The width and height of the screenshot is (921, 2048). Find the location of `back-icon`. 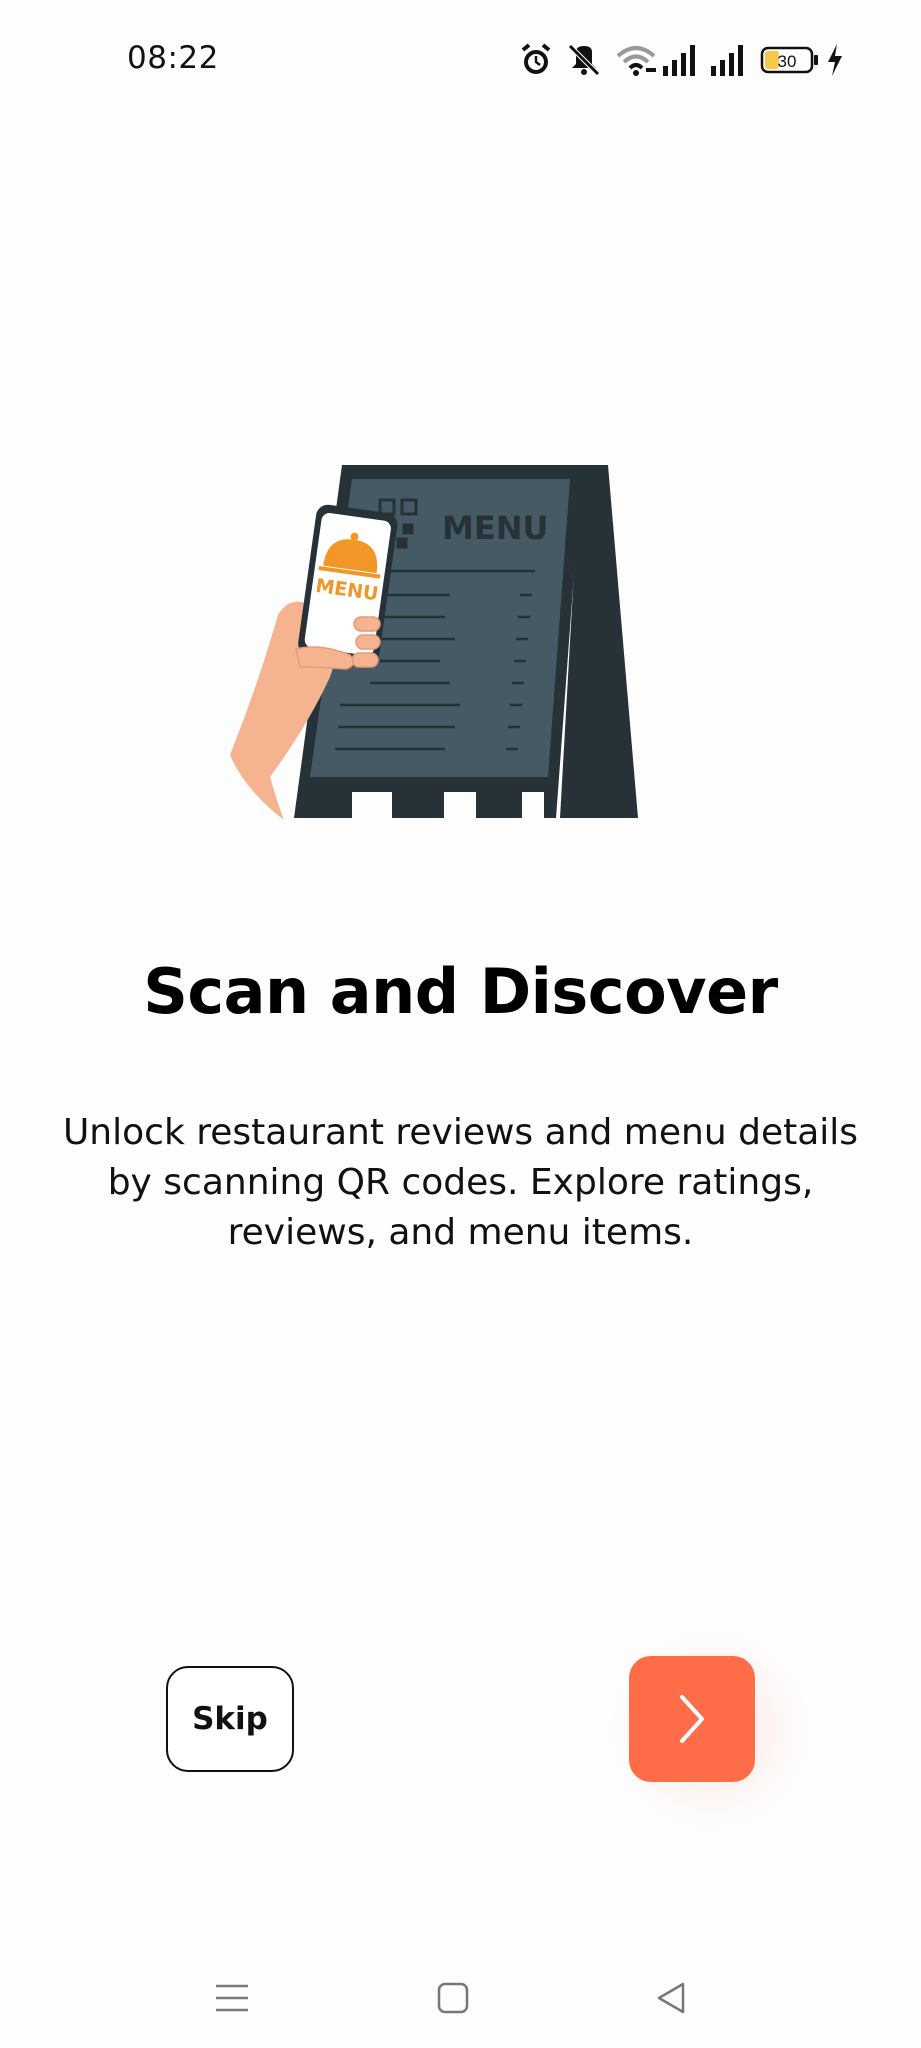

back-icon is located at coordinates (671, 1998).